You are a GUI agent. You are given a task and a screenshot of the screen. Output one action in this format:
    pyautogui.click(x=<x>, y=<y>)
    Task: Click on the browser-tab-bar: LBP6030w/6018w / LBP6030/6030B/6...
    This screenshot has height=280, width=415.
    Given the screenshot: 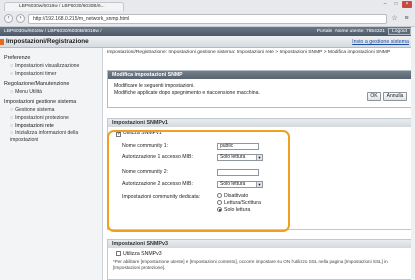 What is the action you would take?
    pyautogui.click(x=207, y=5)
    